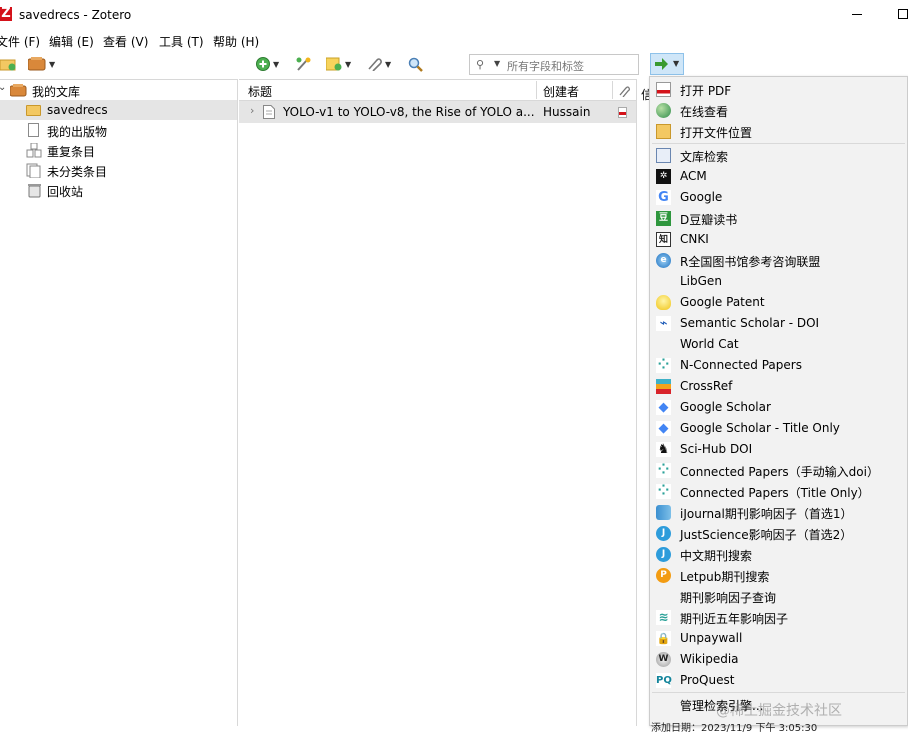 This screenshot has height=734, width=908. I want to click on locate-menu-item: ◆ Google Scholar - Title Only, so click(778, 428).